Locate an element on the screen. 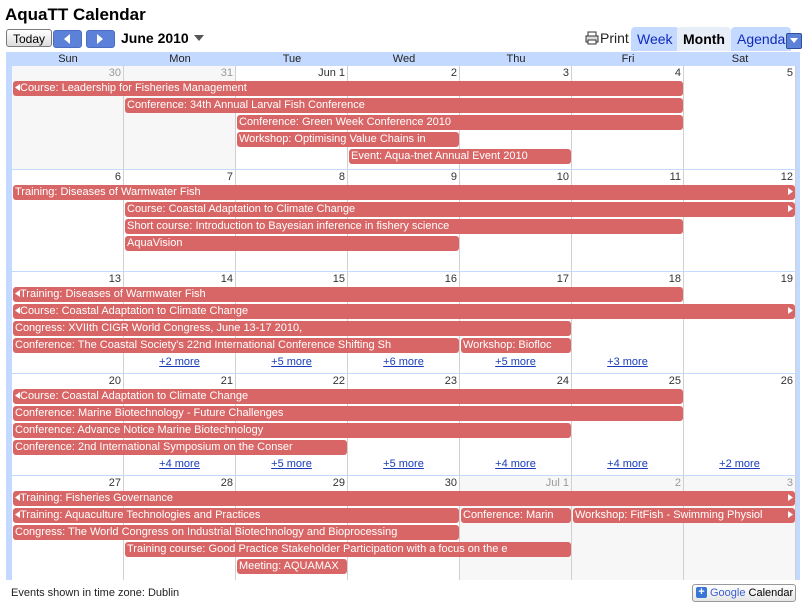  day-number: 5 is located at coordinates (790, 73).